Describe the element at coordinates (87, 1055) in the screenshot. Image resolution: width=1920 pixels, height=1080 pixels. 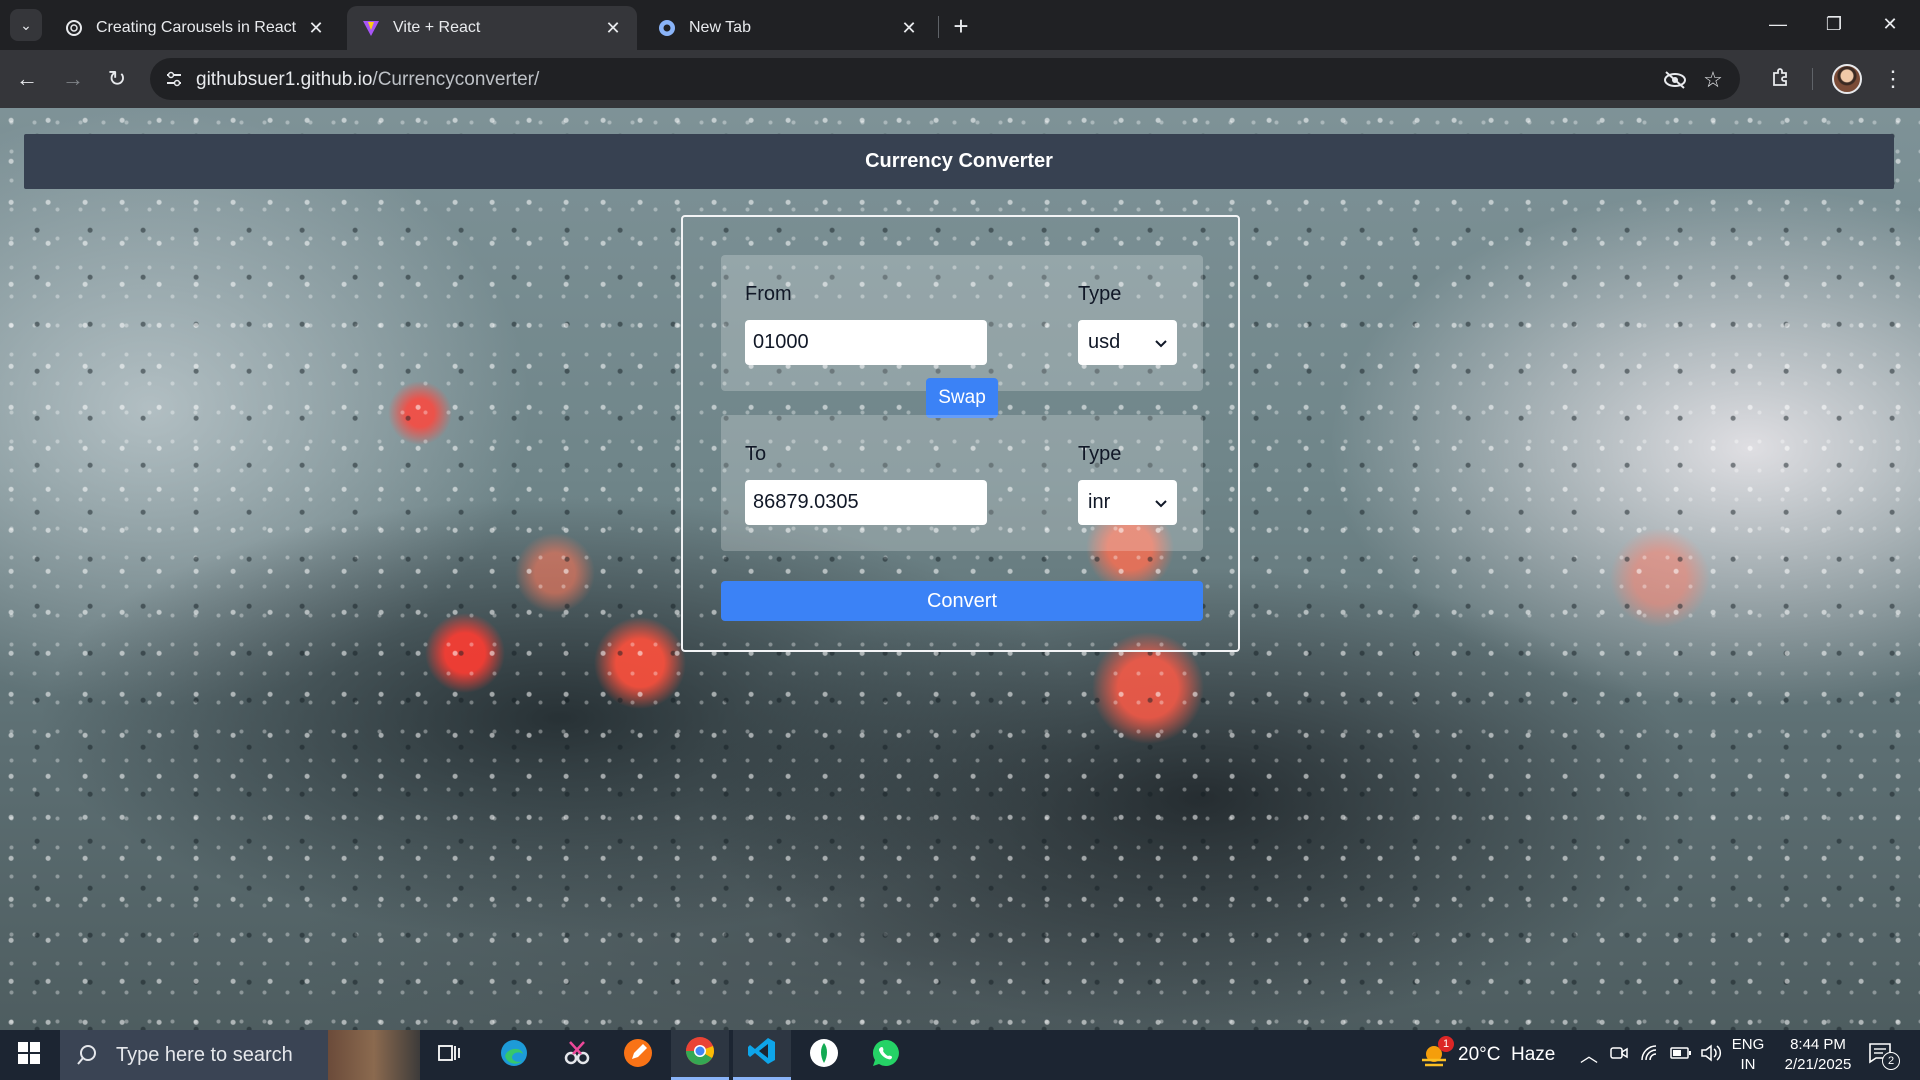
I see `search-icon` at that location.